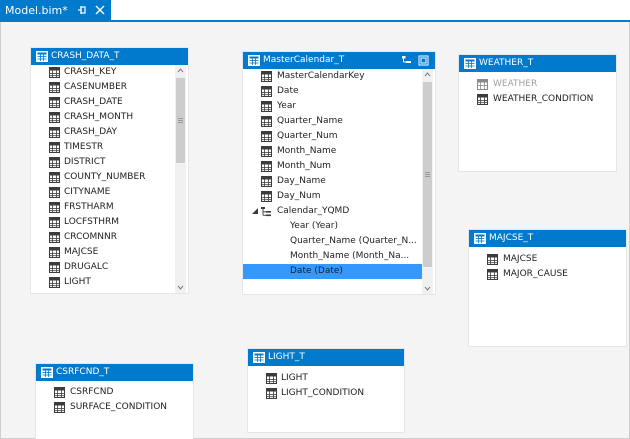  What do you see at coordinates (537, 99) in the screenshot?
I see `column-item: WEATHER_CONDITION` at bounding box center [537, 99].